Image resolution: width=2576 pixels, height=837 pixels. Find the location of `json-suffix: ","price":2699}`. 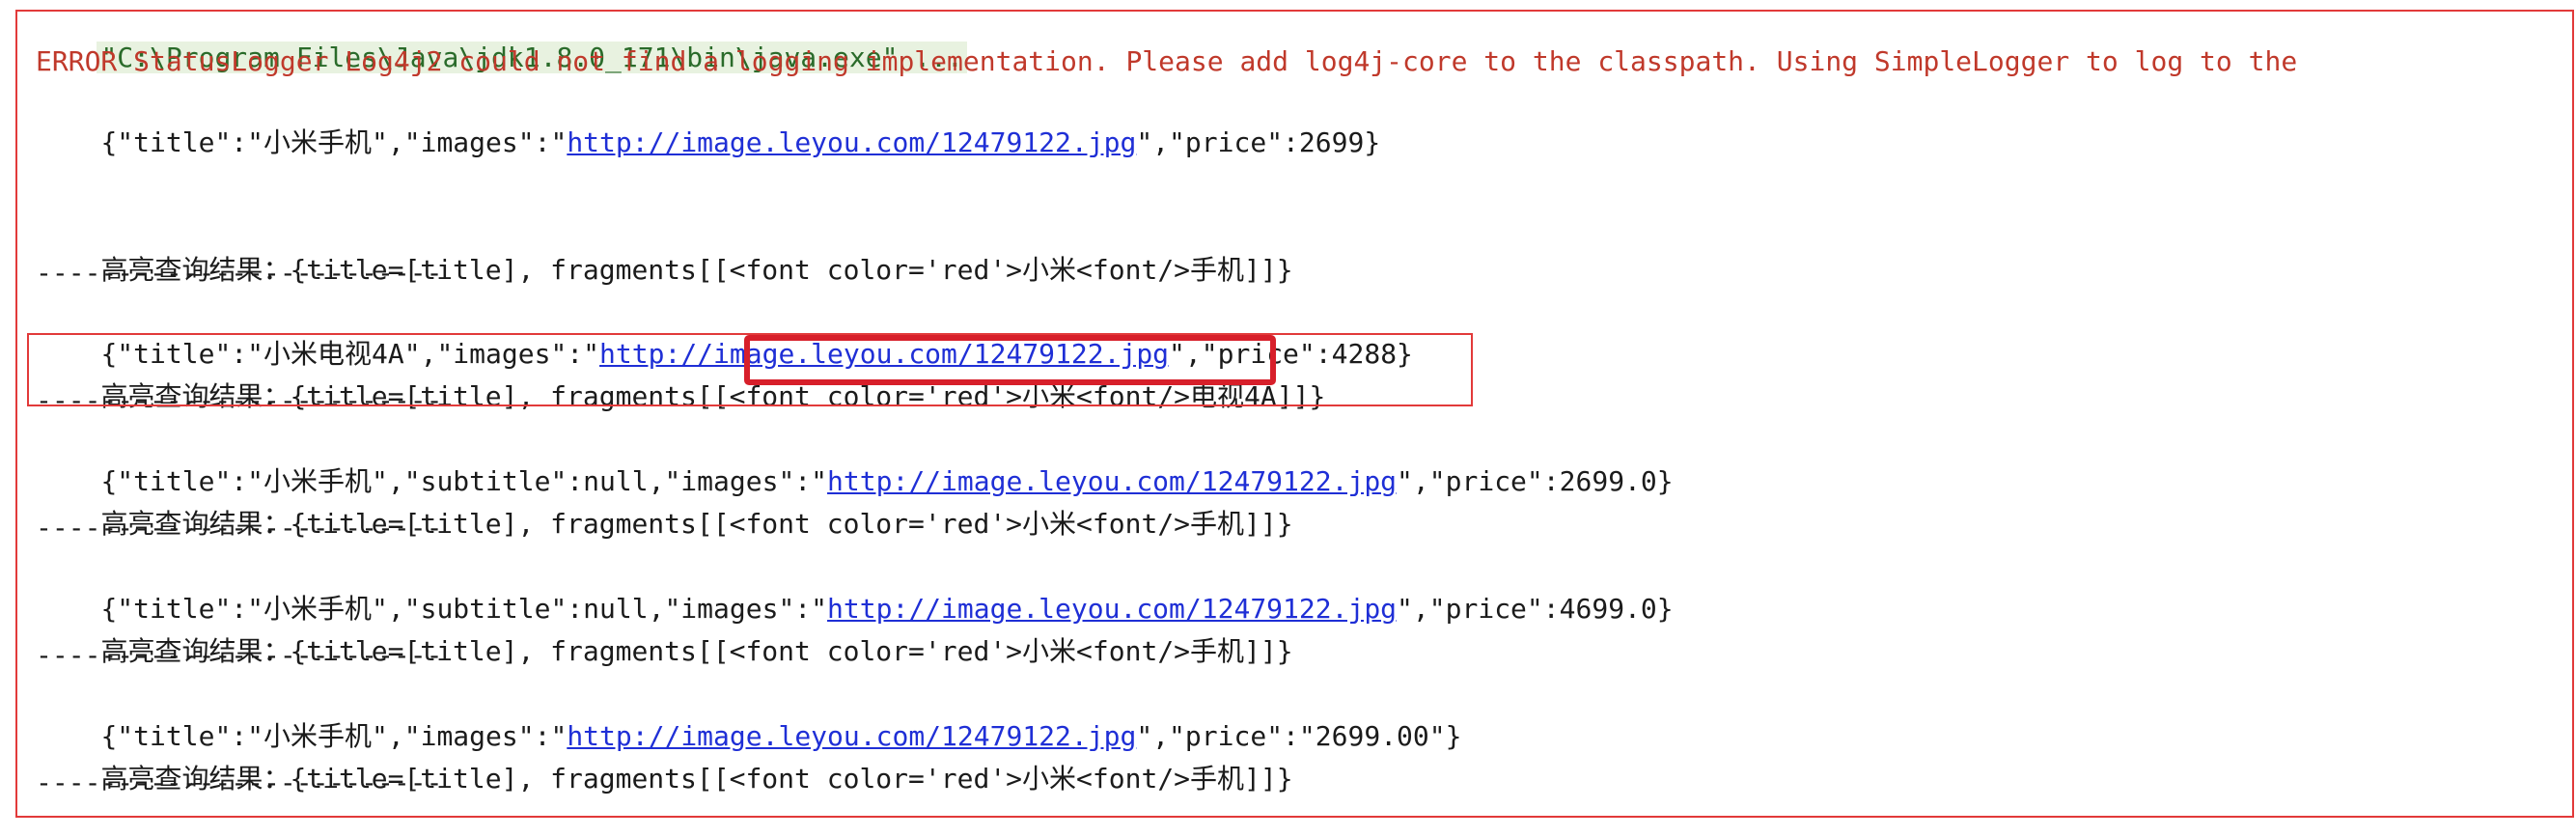

json-suffix: ","price":2699} is located at coordinates (1258, 142).